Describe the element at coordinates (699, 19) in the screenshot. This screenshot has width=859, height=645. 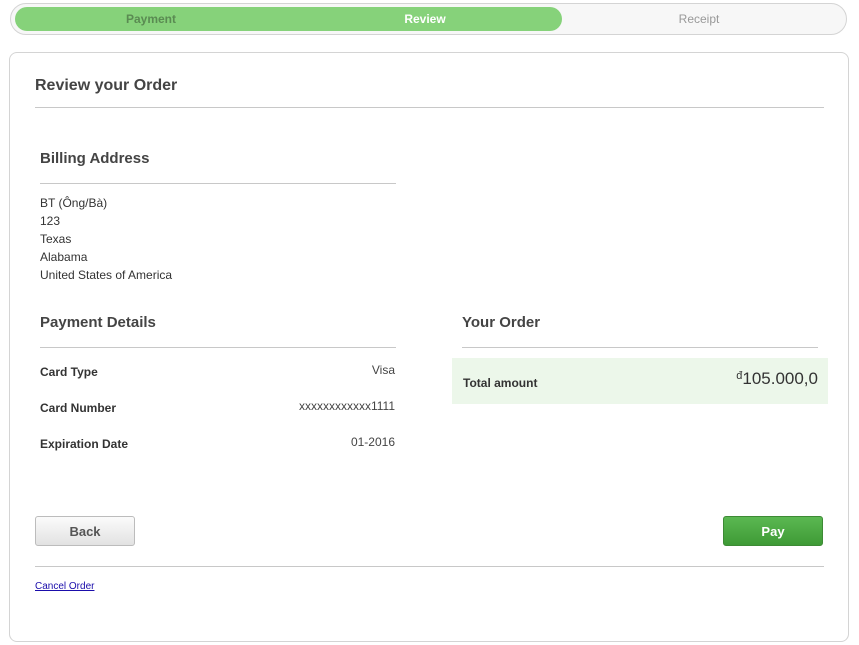
I see `step-receipt: Receipt` at that location.